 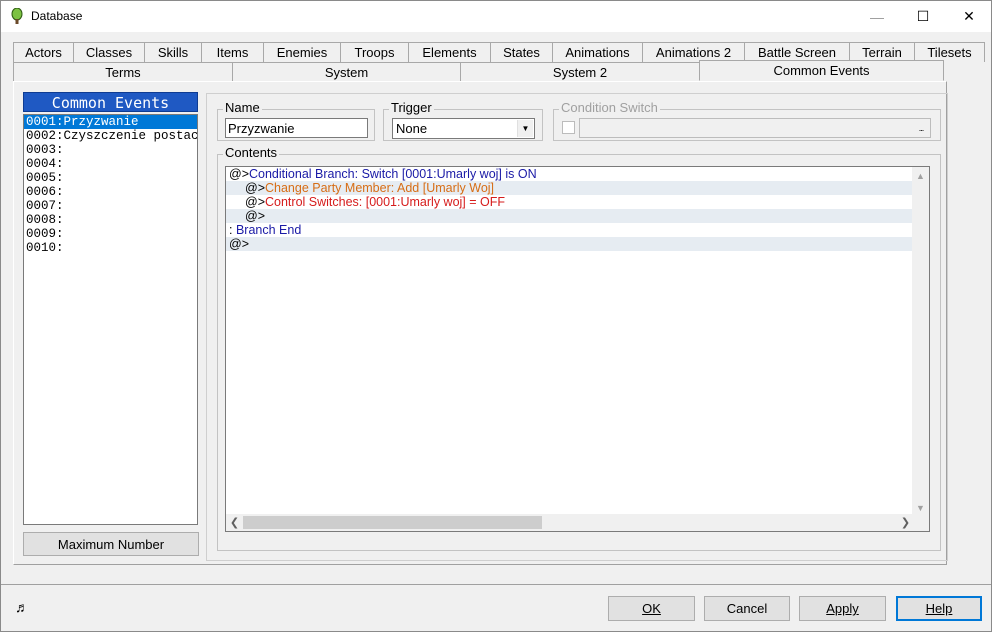 What do you see at coordinates (110, 206) in the screenshot?
I see `list-item: 0007:` at bounding box center [110, 206].